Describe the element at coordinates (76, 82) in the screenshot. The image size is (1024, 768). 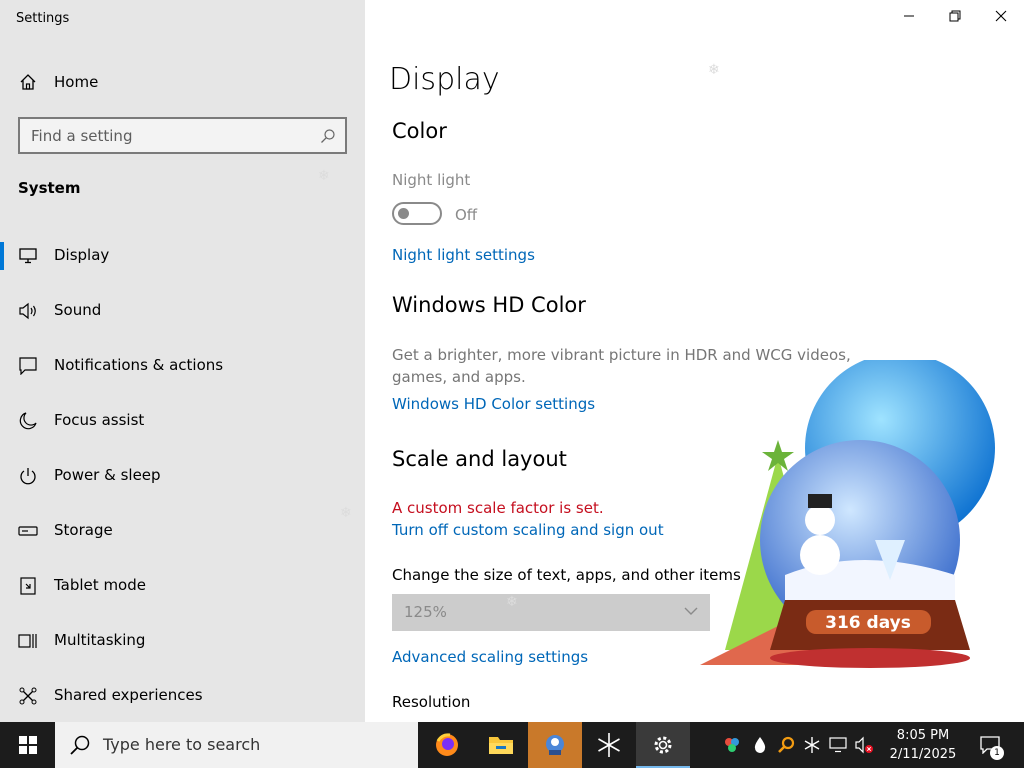
I see `home-label: Home` at that location.